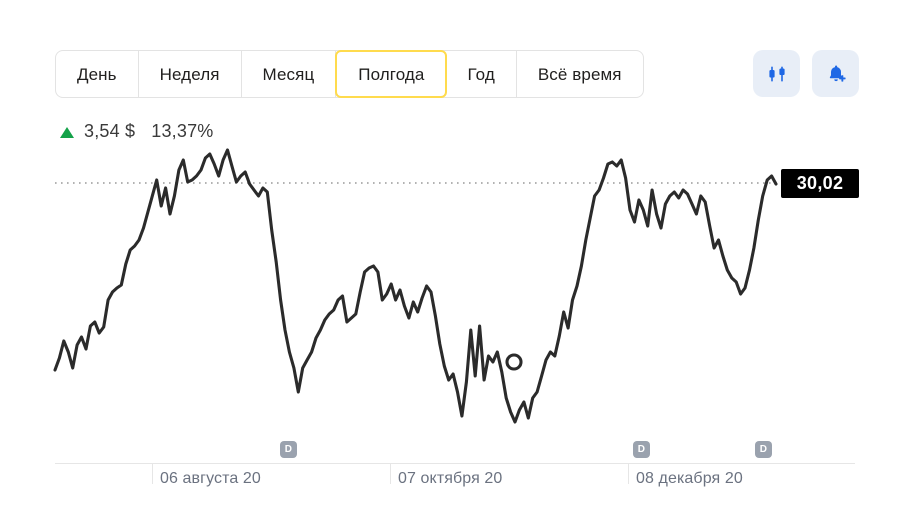 This screenshot has width=916, height=506. What do you see at coordinates (763, 449) in the screenshot?
I see `dividend-badge-3: D` at bounding box center [763, 449].